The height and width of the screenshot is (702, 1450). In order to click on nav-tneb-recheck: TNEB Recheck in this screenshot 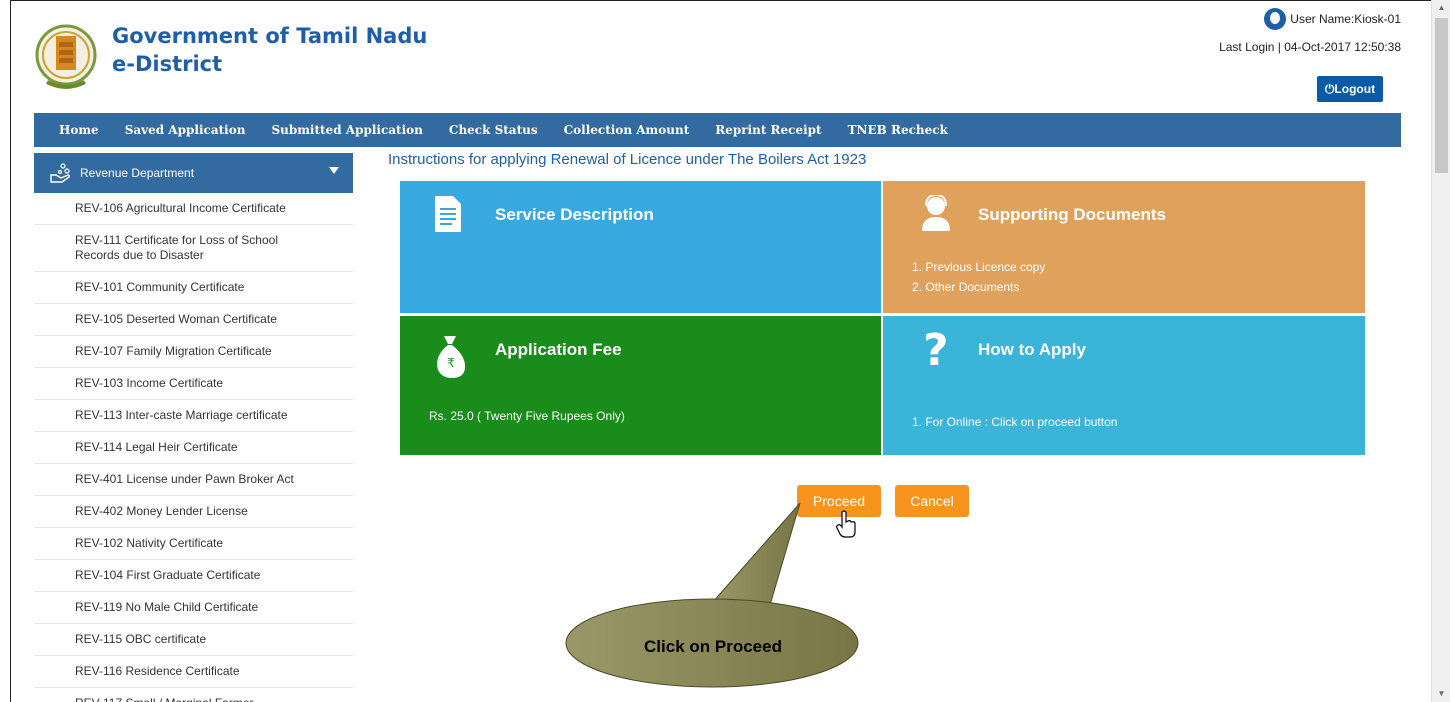, I will do `click(898, 130)`.